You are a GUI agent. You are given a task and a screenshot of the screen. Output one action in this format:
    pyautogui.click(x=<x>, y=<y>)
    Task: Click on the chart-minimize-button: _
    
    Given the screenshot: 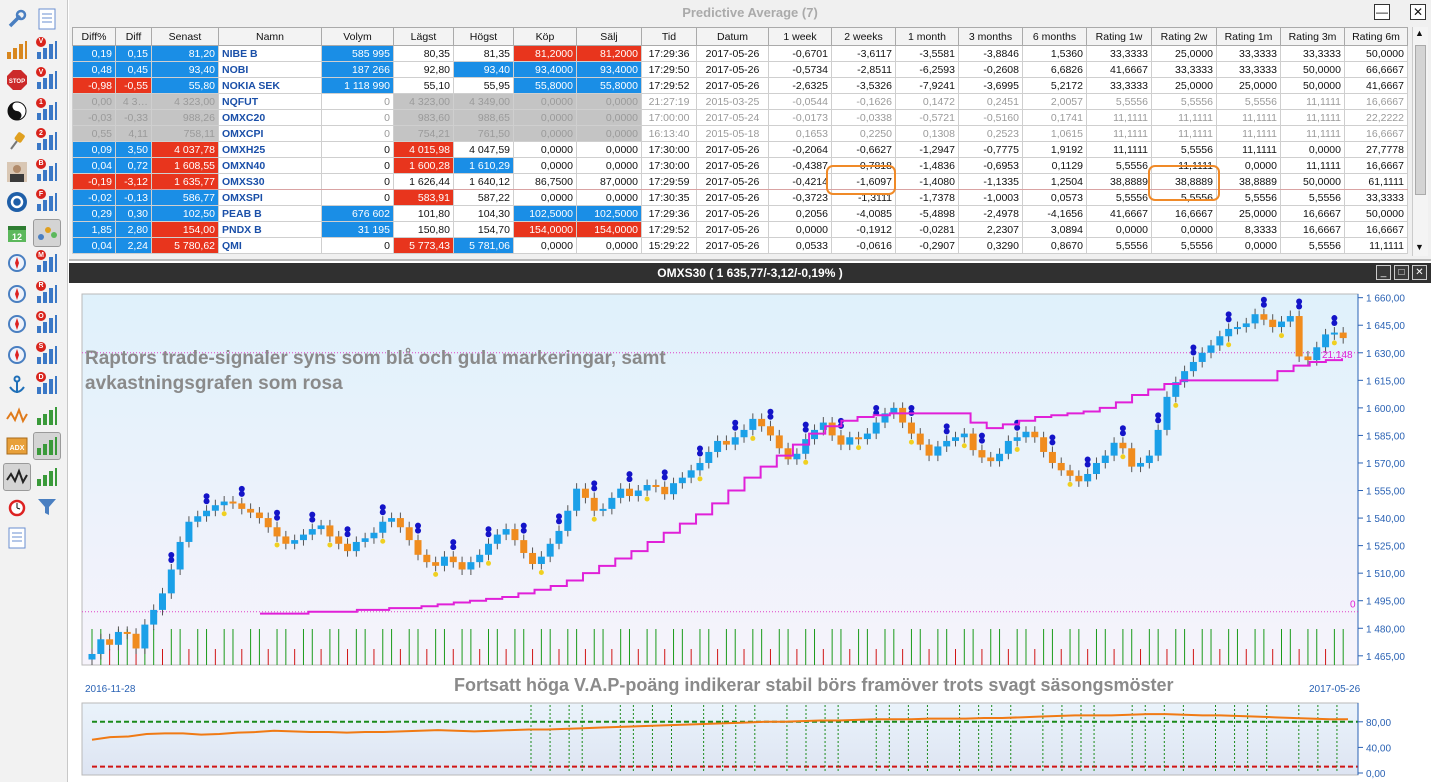 What is the action you would take?
    pyautogui.click(x=1383, y=272)
    